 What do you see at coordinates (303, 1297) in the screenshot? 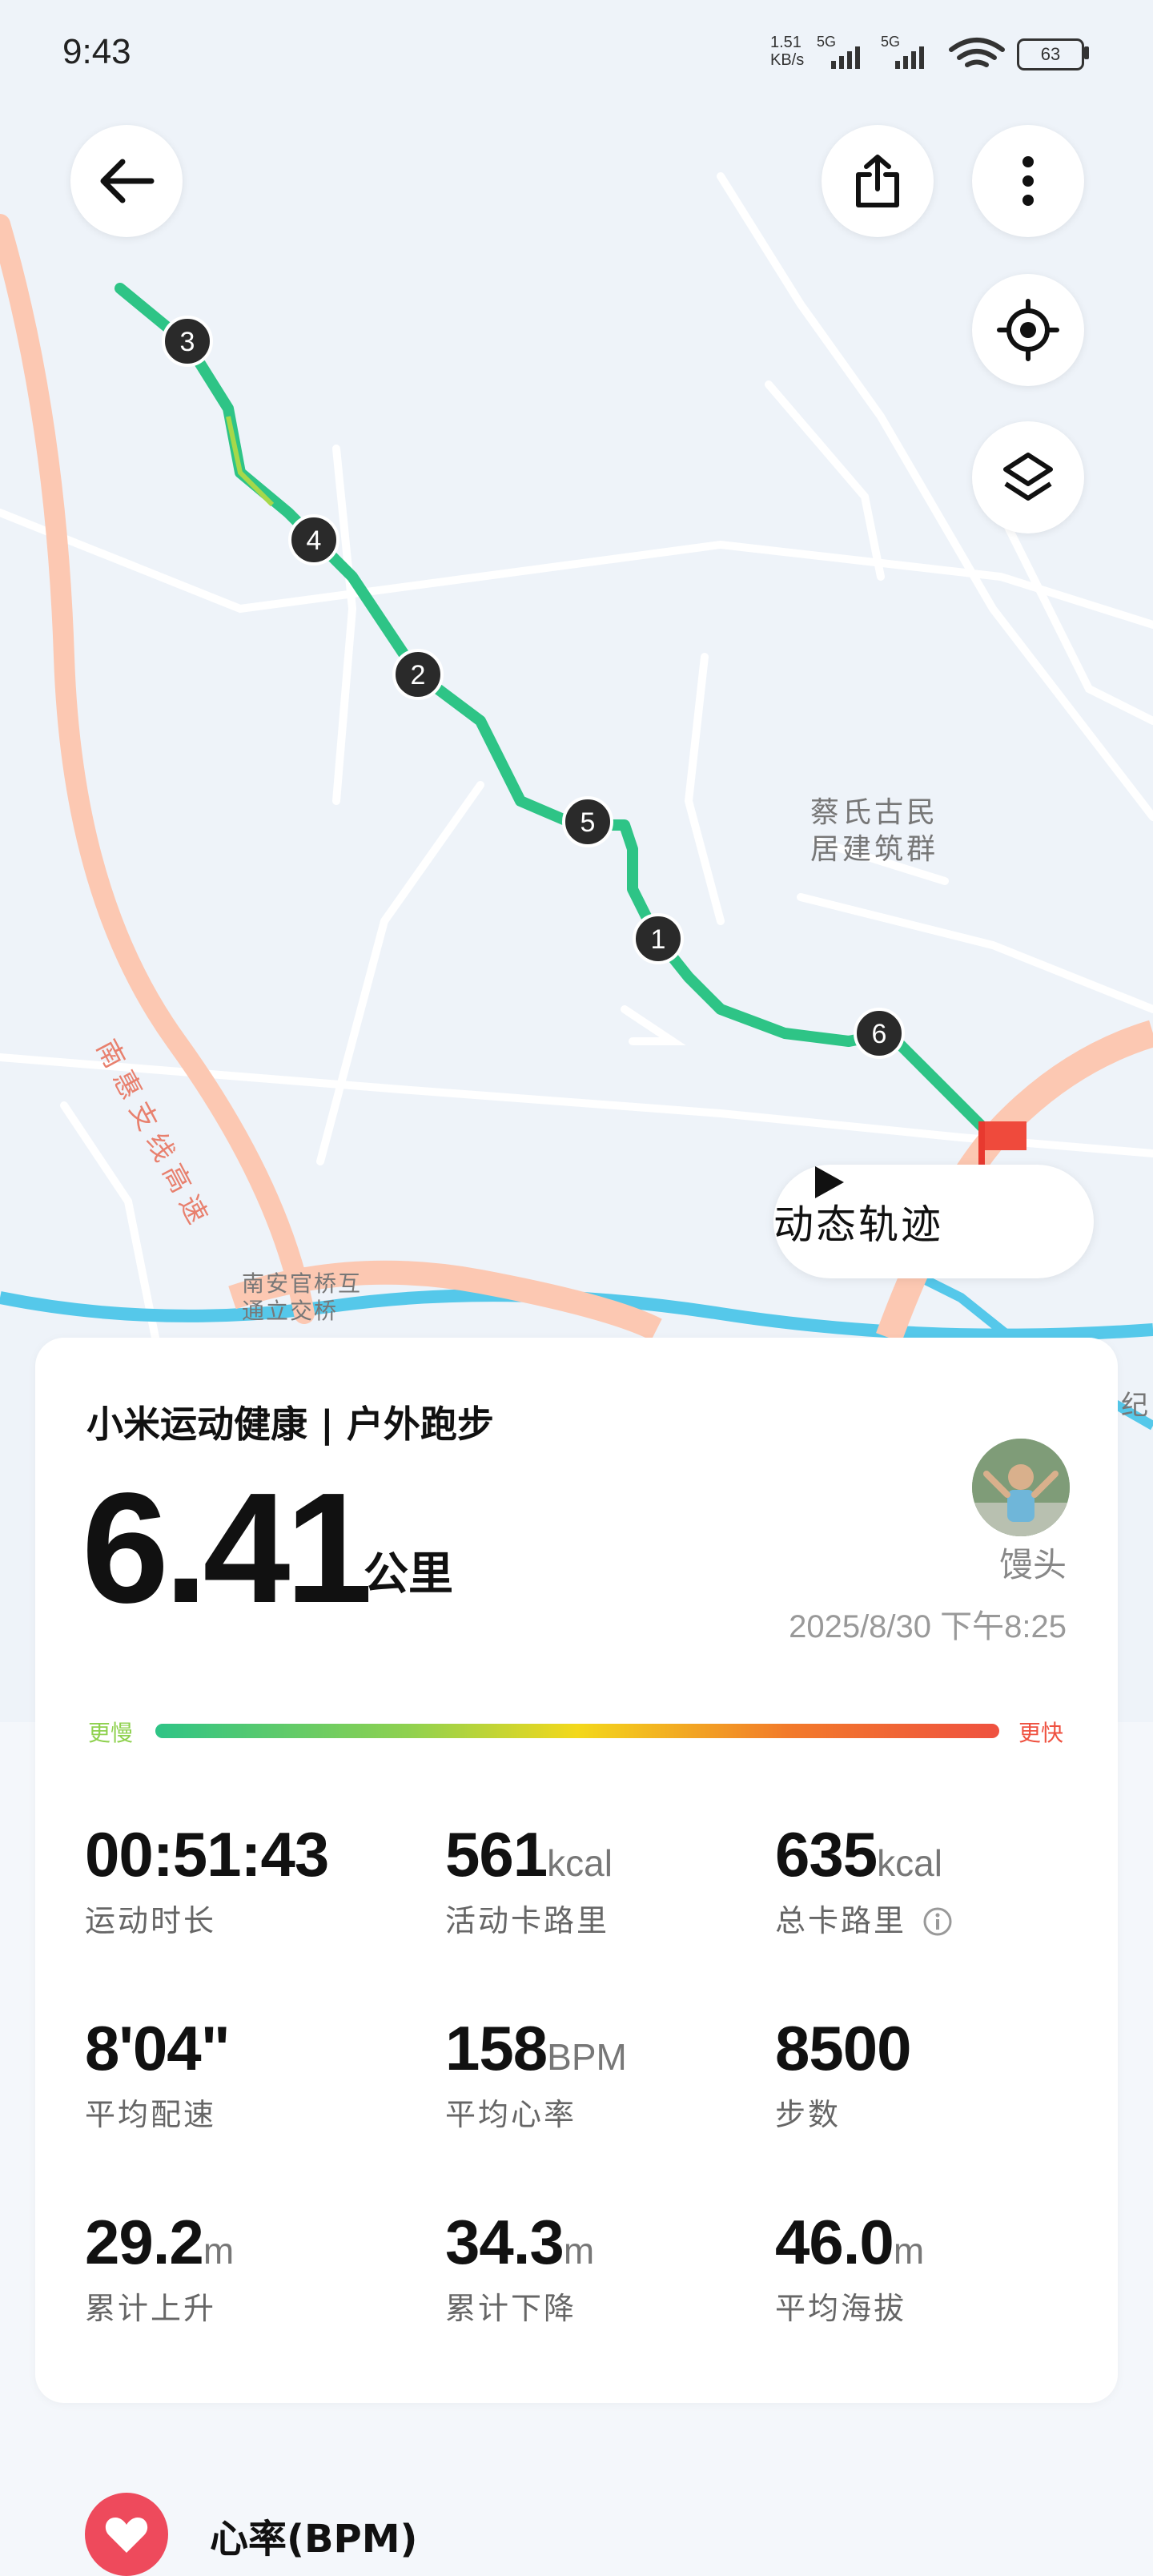
I see `map-label-interchange: 南安官桥互 通立交桥` at bounding box center [303, 1297].